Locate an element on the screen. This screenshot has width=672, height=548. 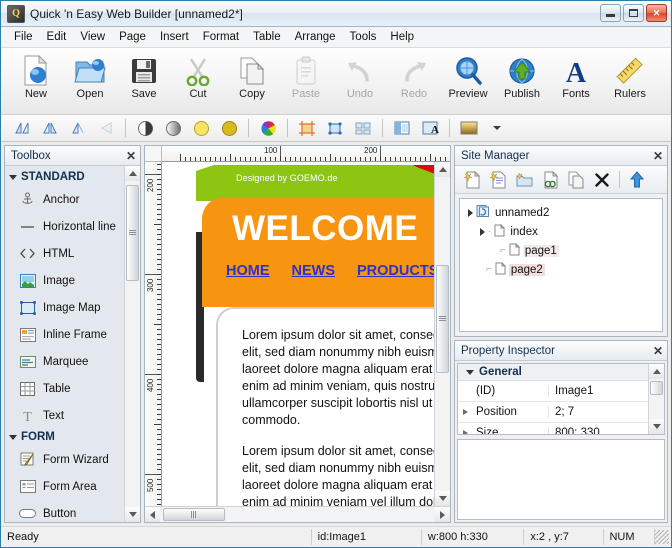
menu-format: Format is located at coordinates (221, 37).